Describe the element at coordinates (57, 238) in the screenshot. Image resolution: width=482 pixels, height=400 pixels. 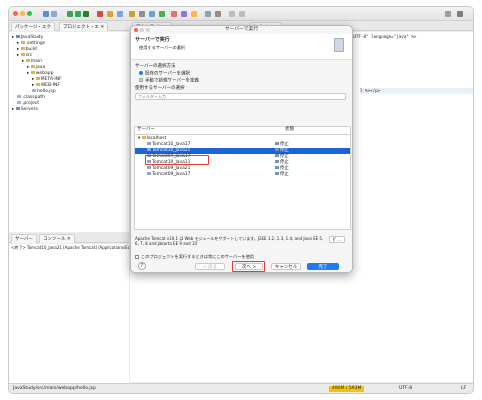
I see `tab-console: コンソール ✕` at that location.